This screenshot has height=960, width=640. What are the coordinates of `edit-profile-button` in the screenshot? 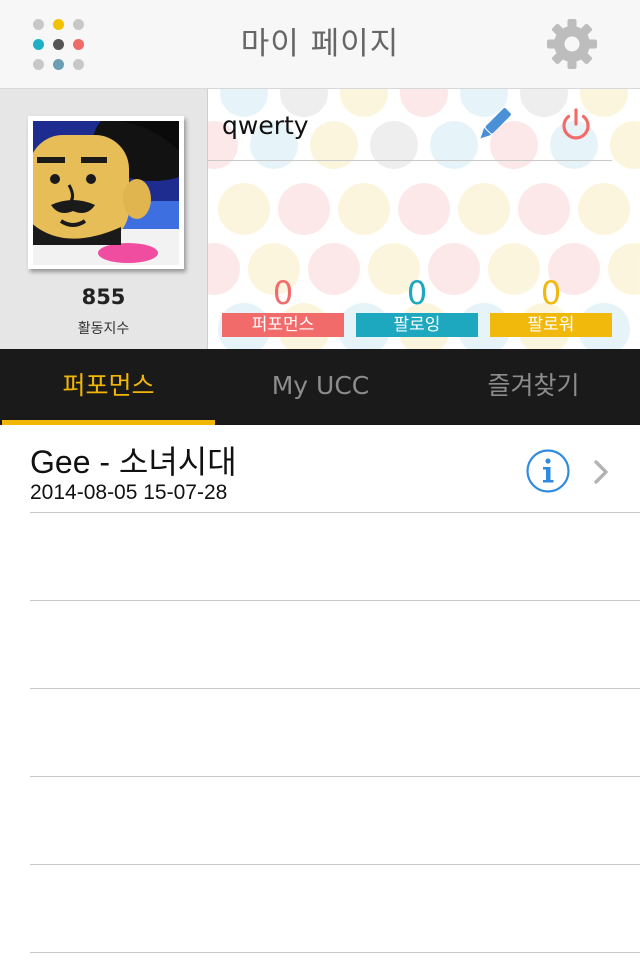 It's located at (494, 125).